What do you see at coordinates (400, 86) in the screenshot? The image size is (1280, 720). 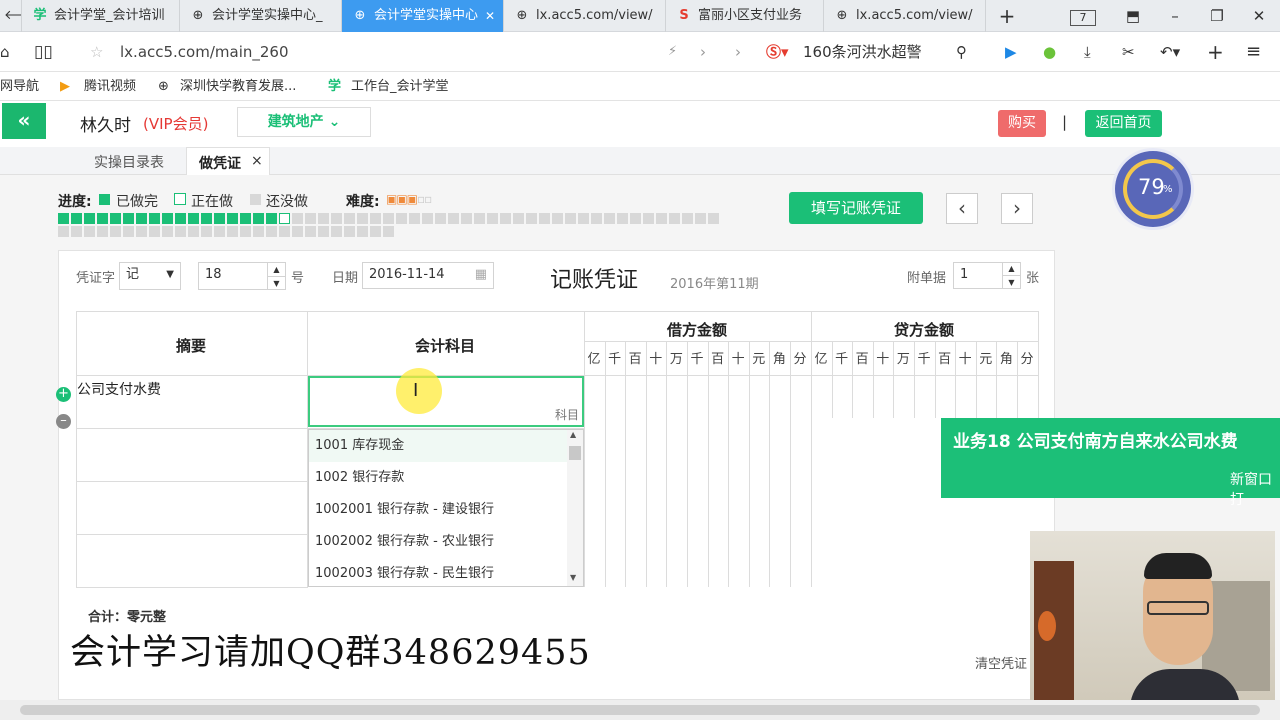 I see `bookmark-workbench: 工作台_会计学堂` at bounding box center [400, 86].